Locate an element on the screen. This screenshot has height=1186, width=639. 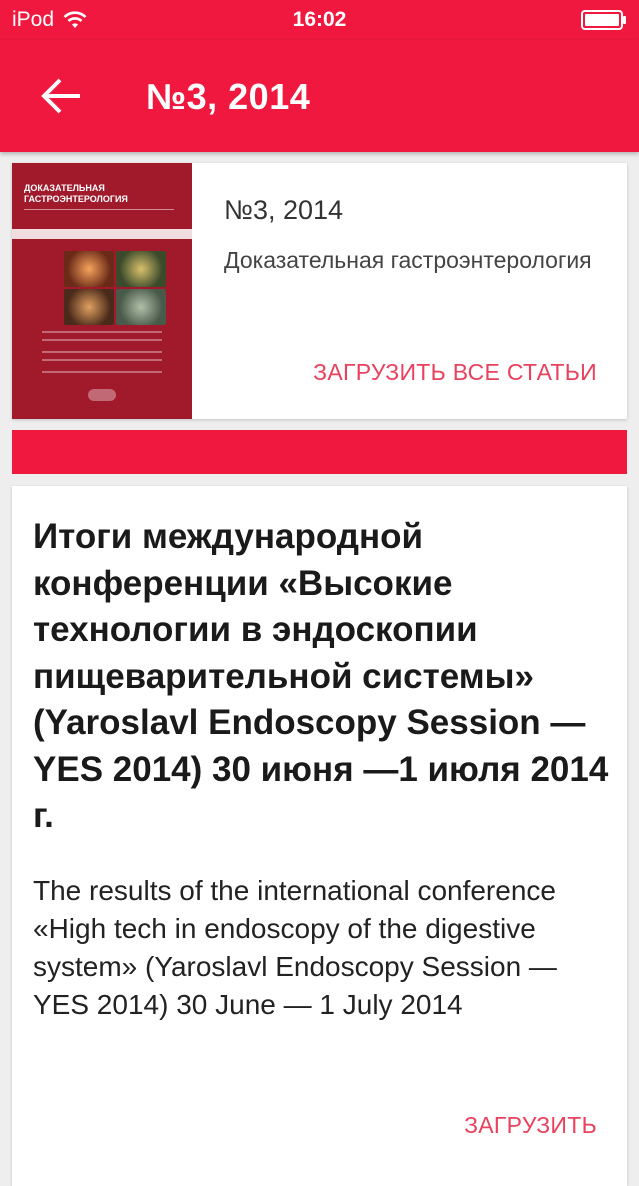
arrow-left-icon is located at coordinates (62, 96).